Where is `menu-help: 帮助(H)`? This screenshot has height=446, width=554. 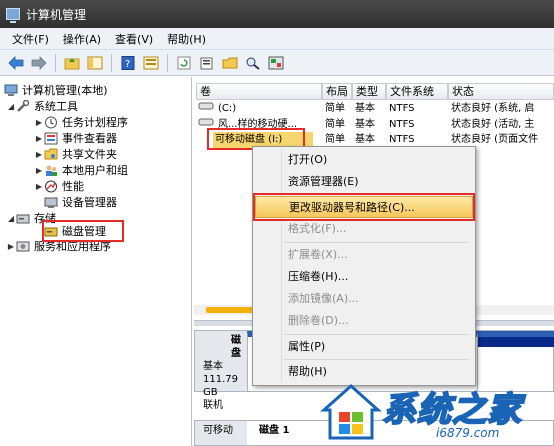 menu-help: 帮助(H) is located at coordinates (187, 39).